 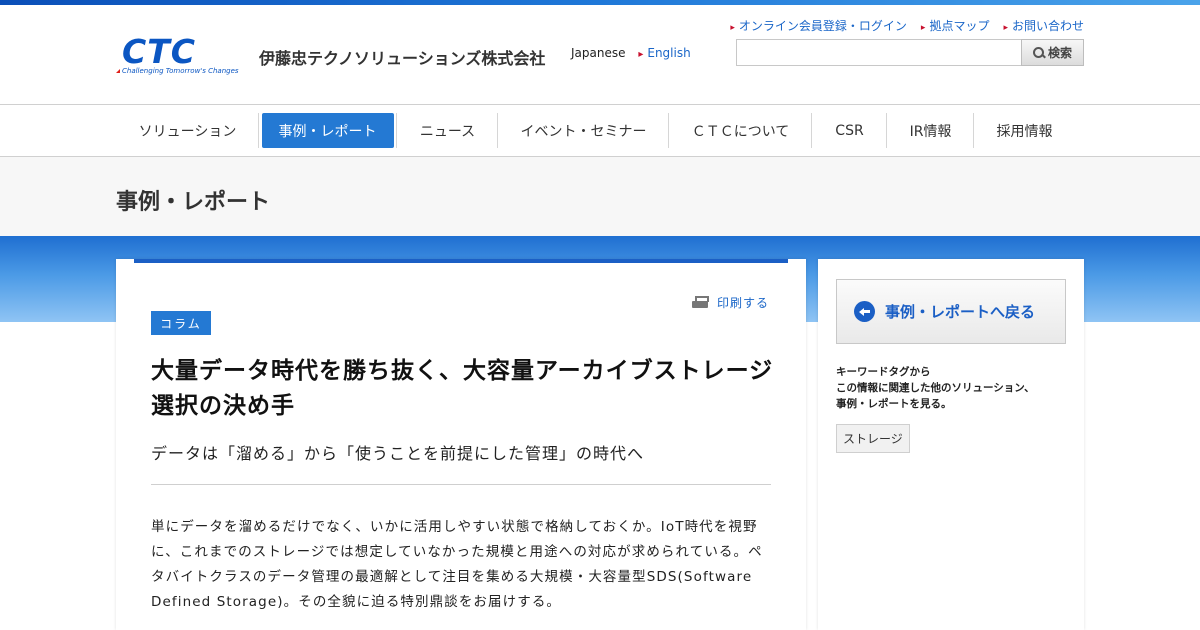 I want to click on nav-item-csr: CSR, so click(x=849, y=130).